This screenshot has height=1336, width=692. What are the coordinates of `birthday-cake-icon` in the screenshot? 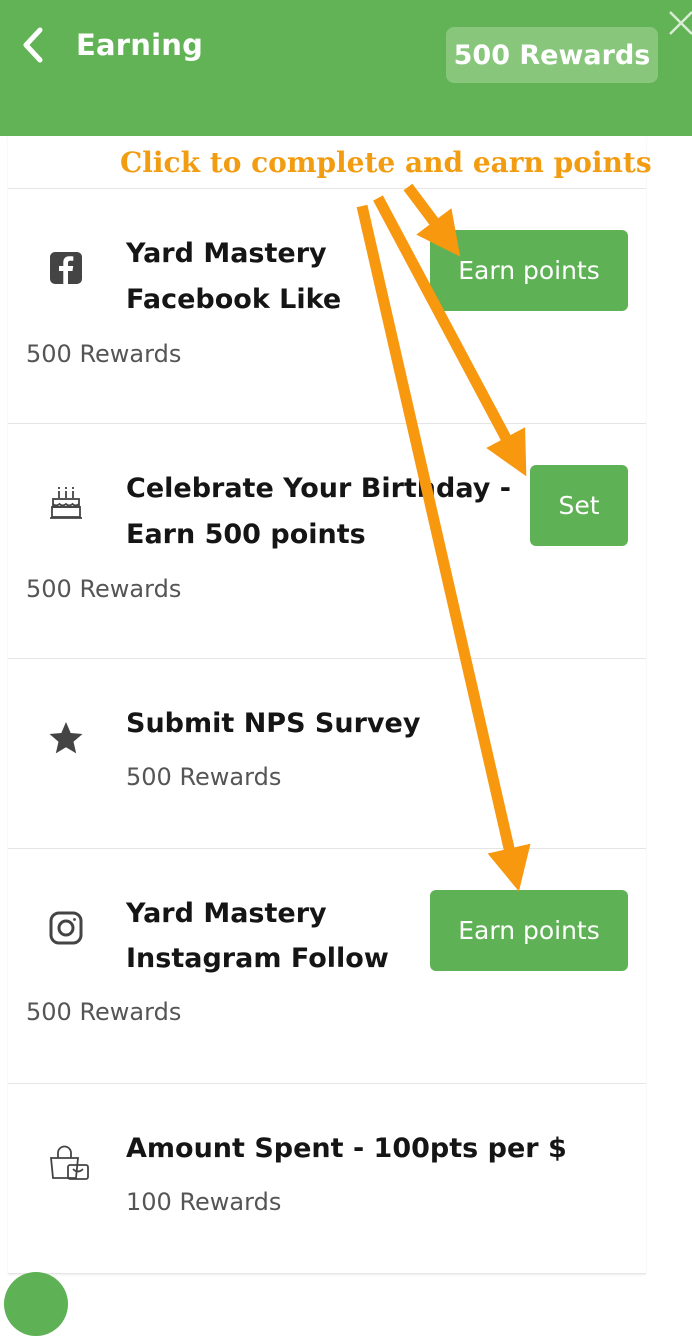 It's located at (66, 503).